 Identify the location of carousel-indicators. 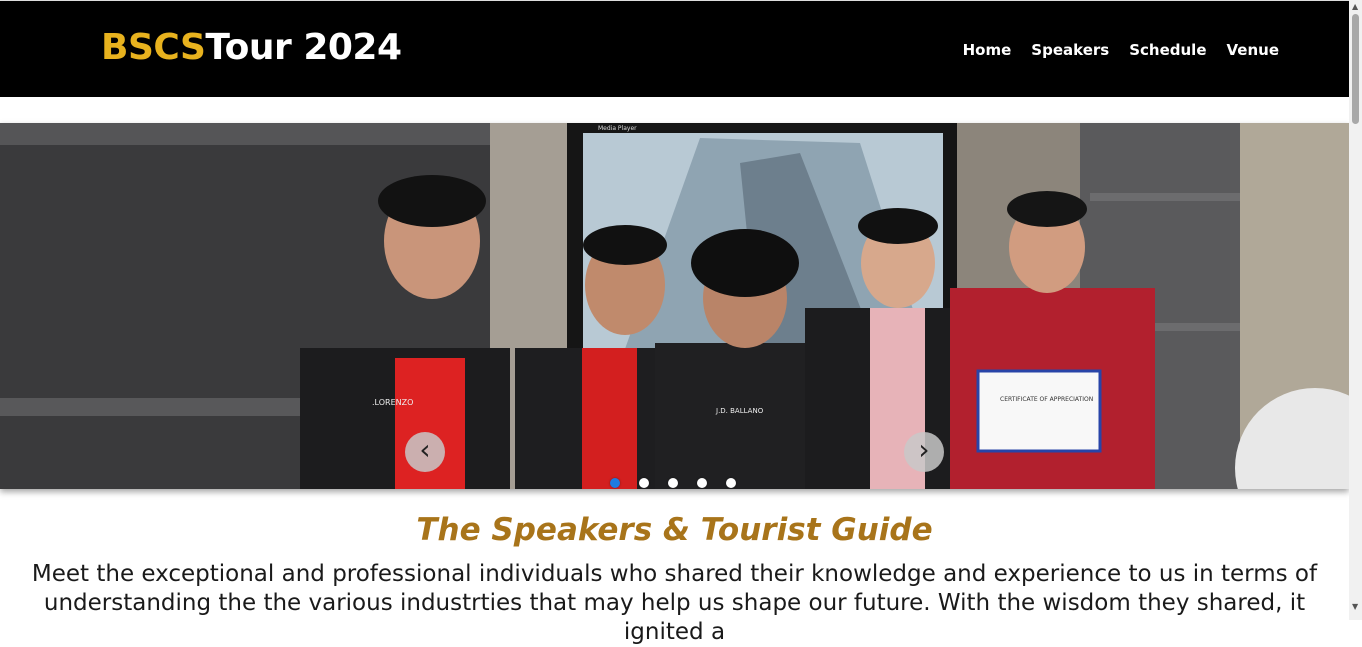
(673, 483).